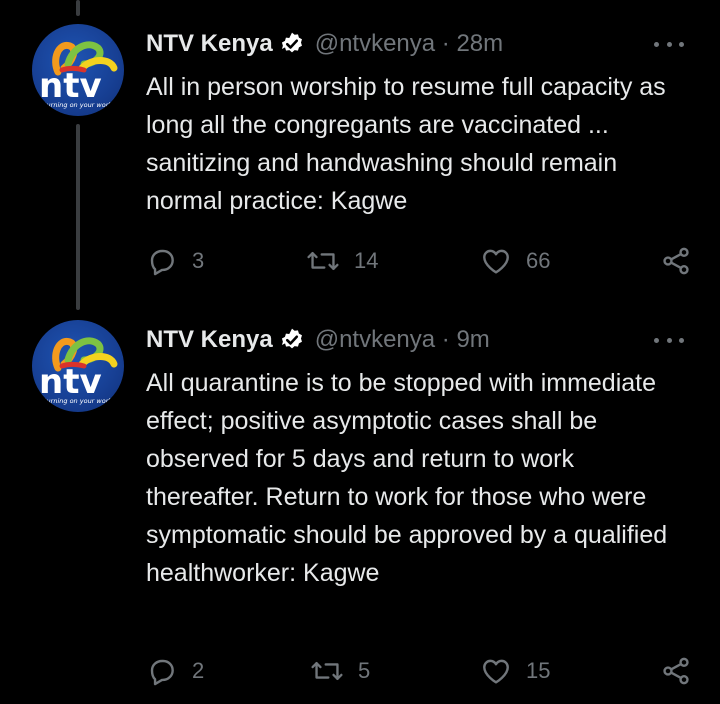  I want to click on reply-count: 3, so click(198, 260).